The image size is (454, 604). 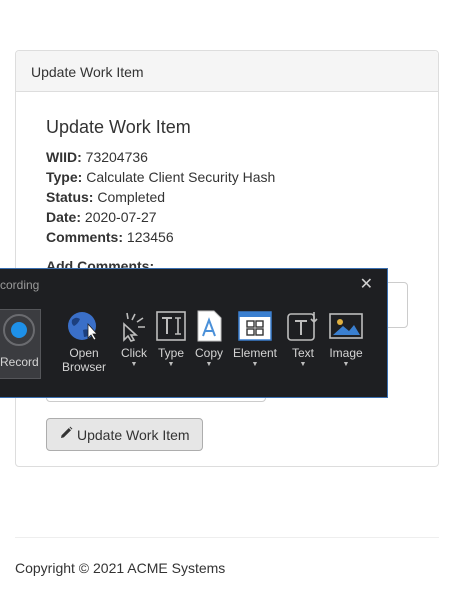 I want to click on text-chevron-down-icon: ▼, so click(x=303, y=364).